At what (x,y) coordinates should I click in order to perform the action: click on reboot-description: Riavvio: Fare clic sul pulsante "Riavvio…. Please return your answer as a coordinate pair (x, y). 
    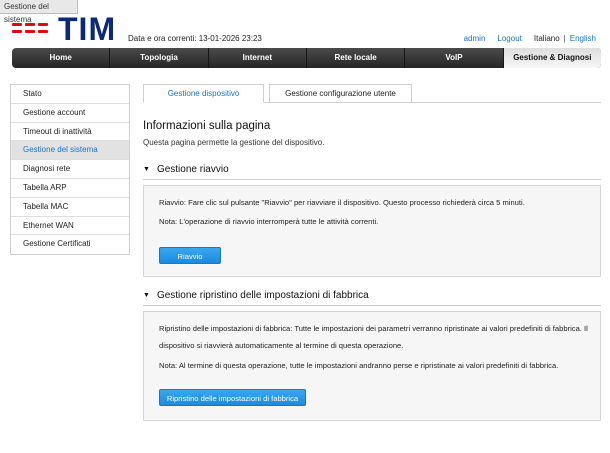
    Looking at the image, I should click on (342, 202).